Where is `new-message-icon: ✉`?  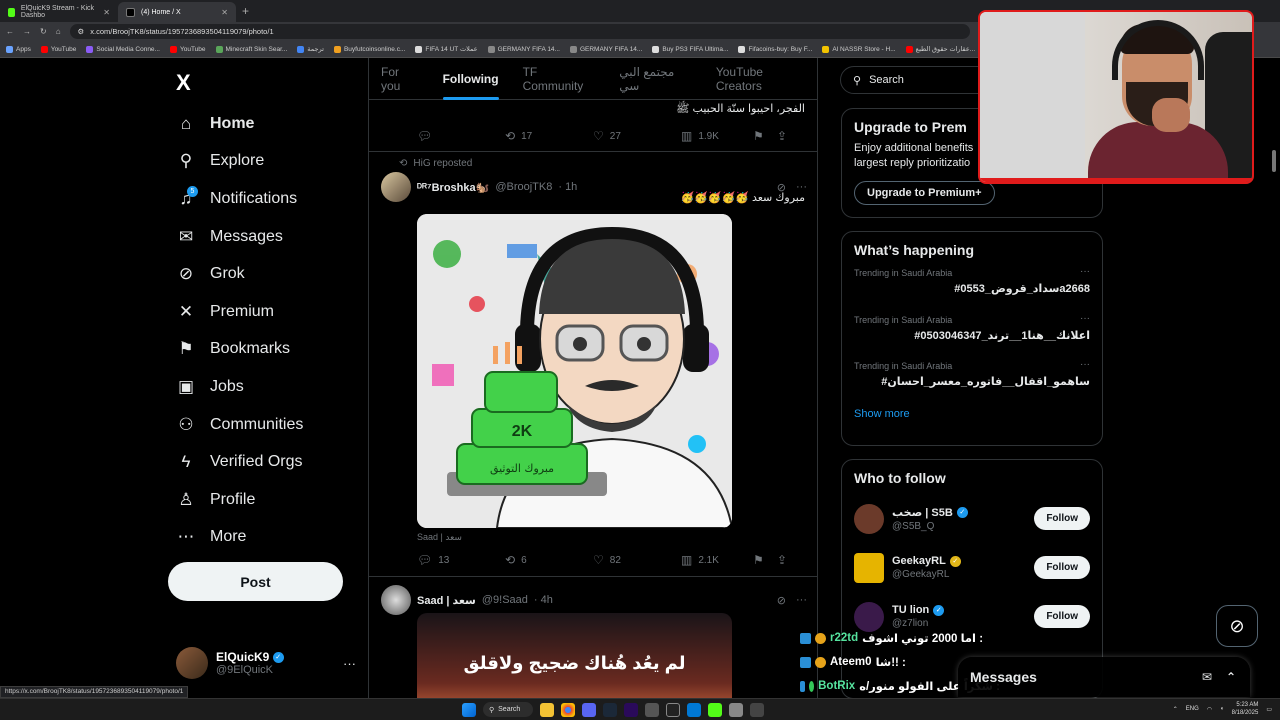
new-message-icon: ✉ is located at coordinates (1207, 677).